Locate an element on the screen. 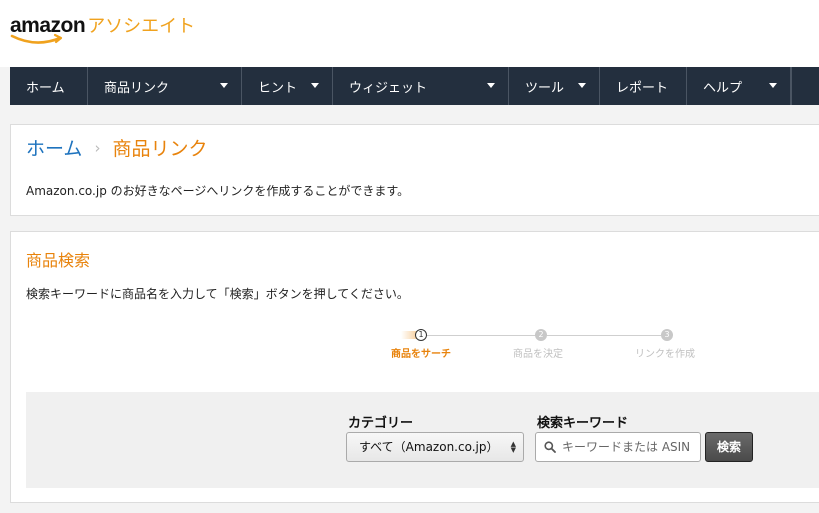 This screenshot has height=513, width=819. select-arrows-icon: ▲ ▼ is located at coordinates (513, 447).